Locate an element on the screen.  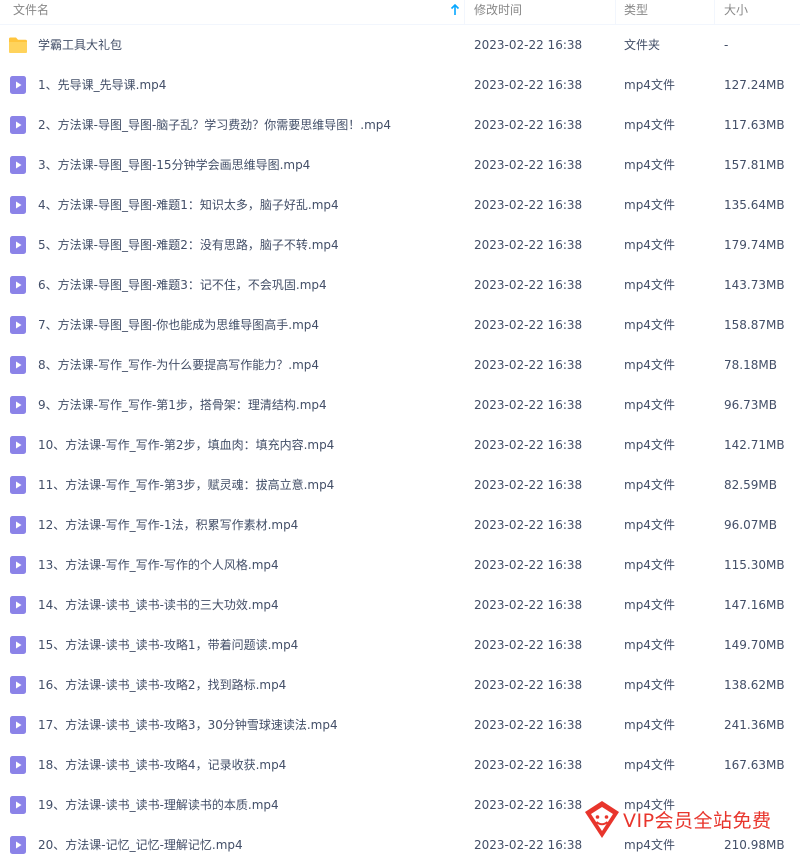
file-name: 9、方法课-写作_写作-第1步，搭骨架：理清结构.mp4 is located at coordinates (182, 405).